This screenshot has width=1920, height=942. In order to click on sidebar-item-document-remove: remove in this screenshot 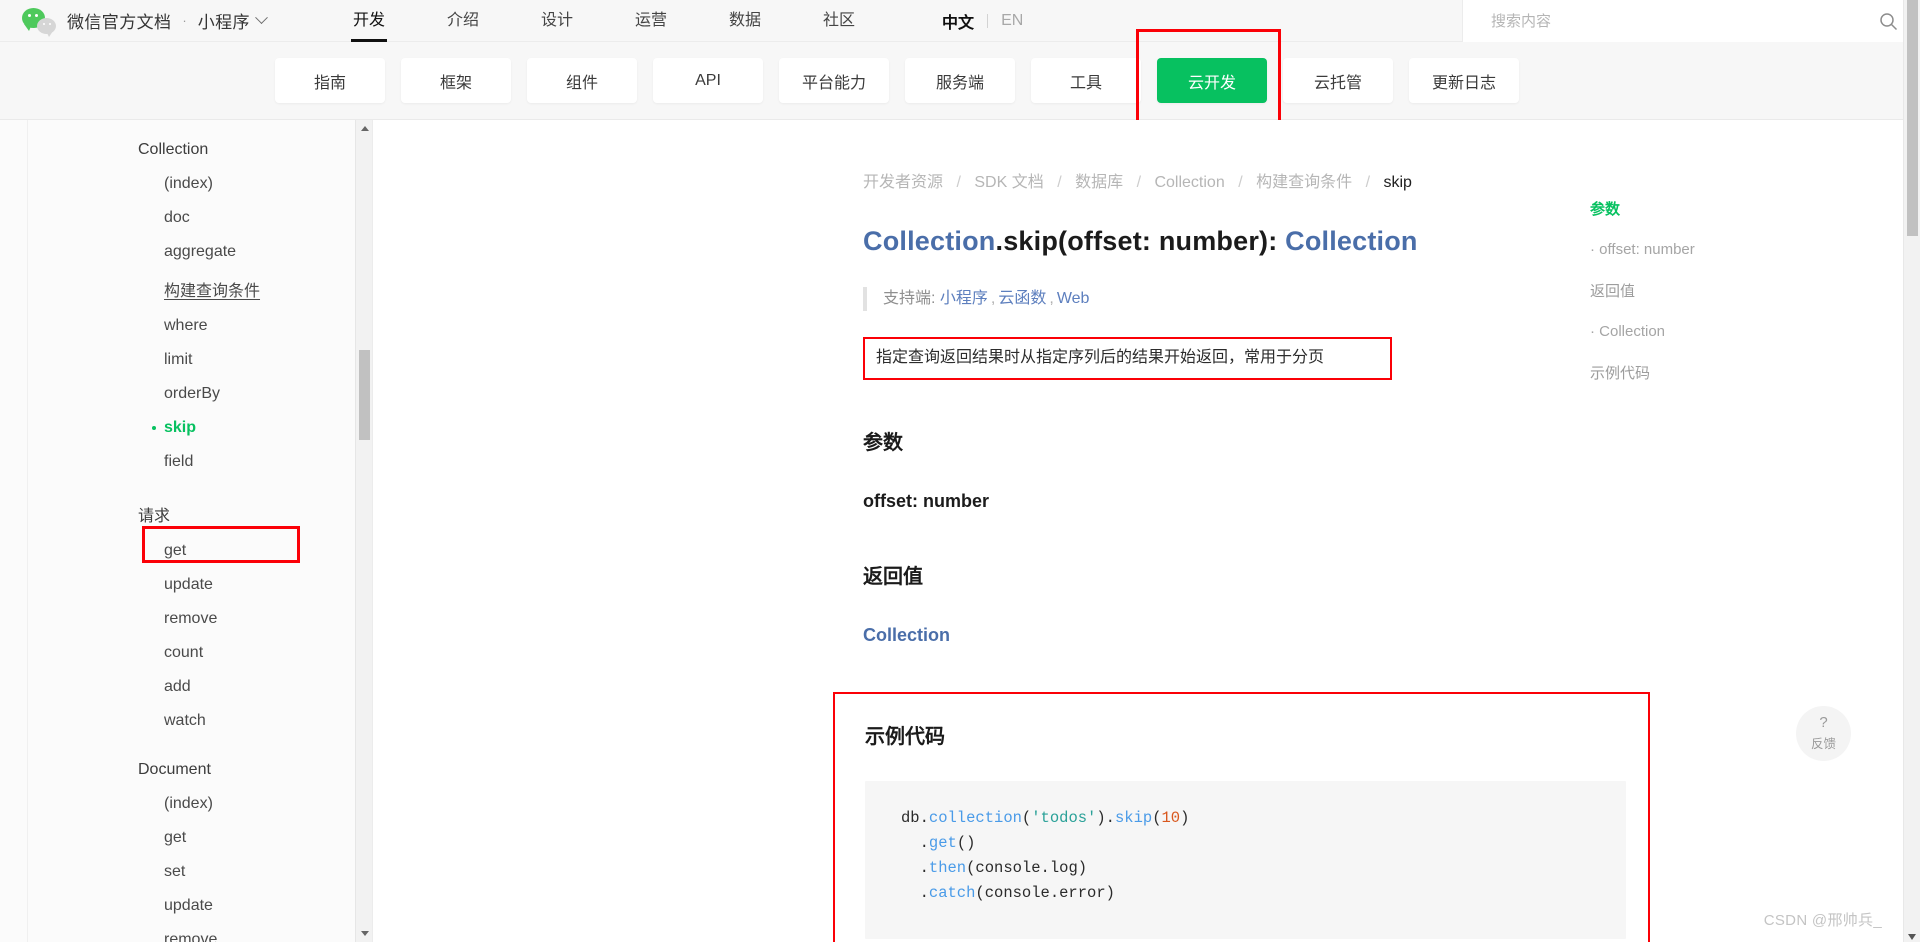, I will do `click(200, 932)`.